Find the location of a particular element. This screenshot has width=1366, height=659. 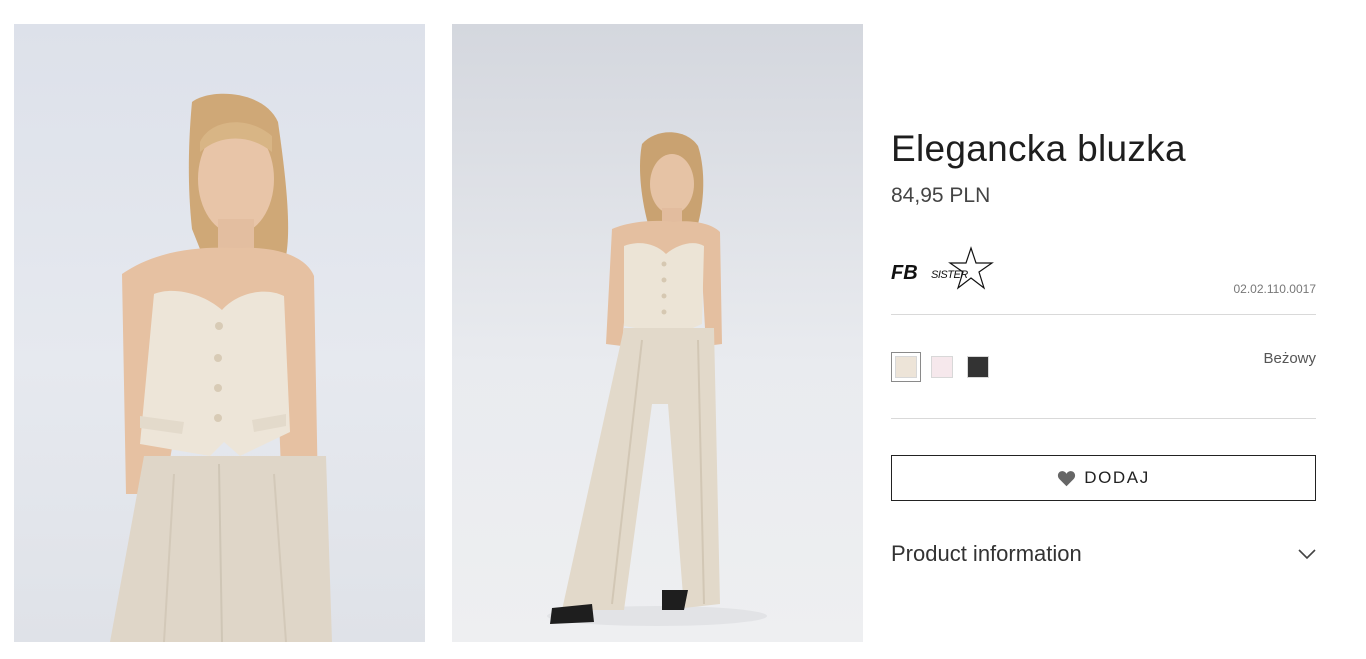

color-swatch-beige is located at coordinates (906, 367).